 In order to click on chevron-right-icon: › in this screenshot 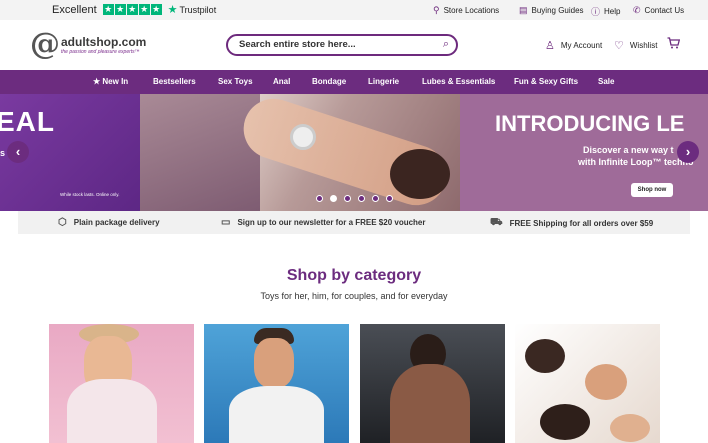, I will do `click(688, 151)`.